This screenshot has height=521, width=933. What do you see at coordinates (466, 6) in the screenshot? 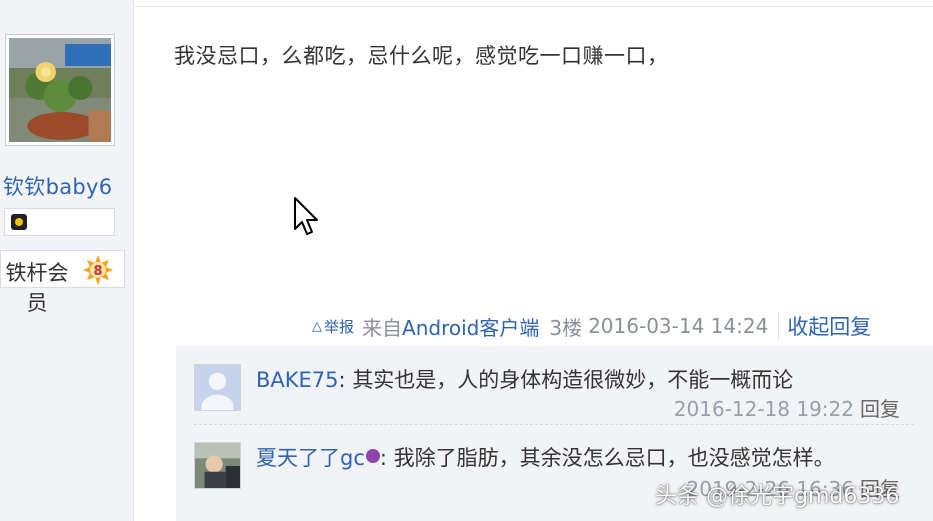
I see `top-divider` at bounding box center [466, 6].